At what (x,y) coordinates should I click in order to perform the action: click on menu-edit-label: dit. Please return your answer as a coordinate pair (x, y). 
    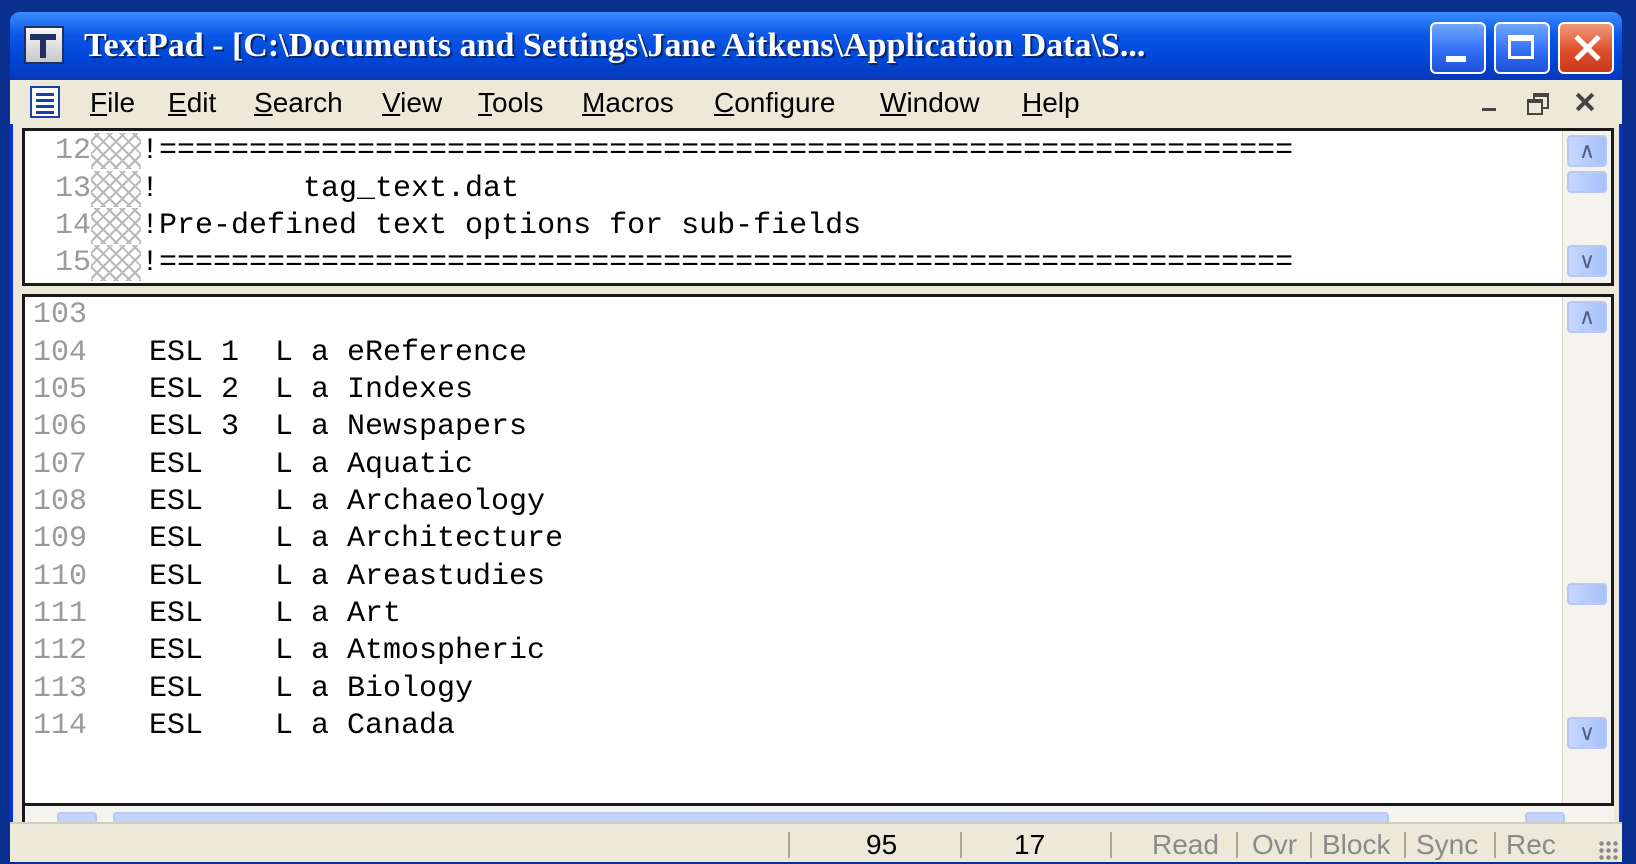
    Looking at the image, I should click on (201, 102).